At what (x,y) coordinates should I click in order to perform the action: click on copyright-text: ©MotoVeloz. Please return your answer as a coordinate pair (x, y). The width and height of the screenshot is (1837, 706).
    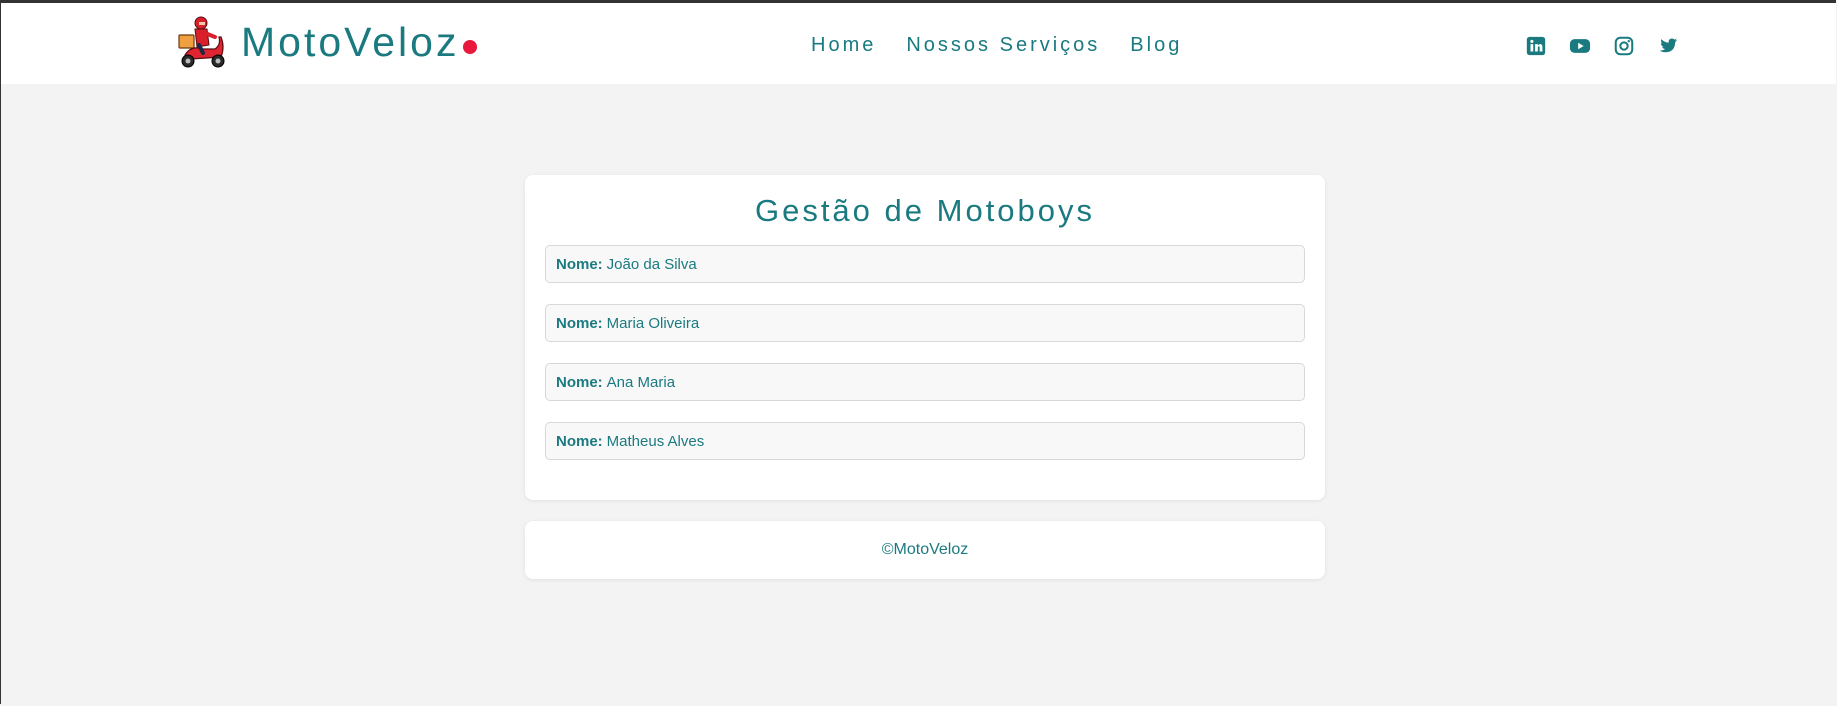
    Looking at the image, I should click on (925, 549).